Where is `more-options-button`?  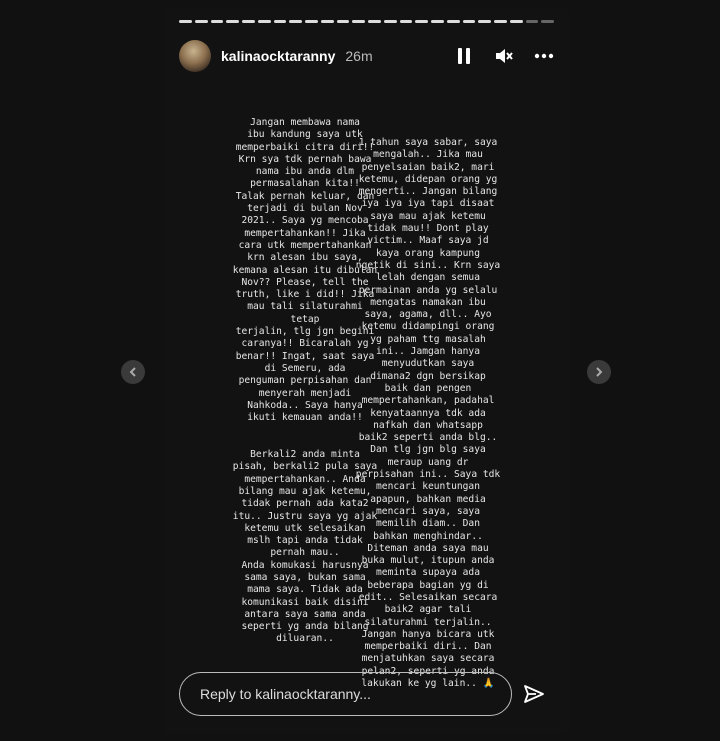
more-options-button is located at coordinates (544, 56).